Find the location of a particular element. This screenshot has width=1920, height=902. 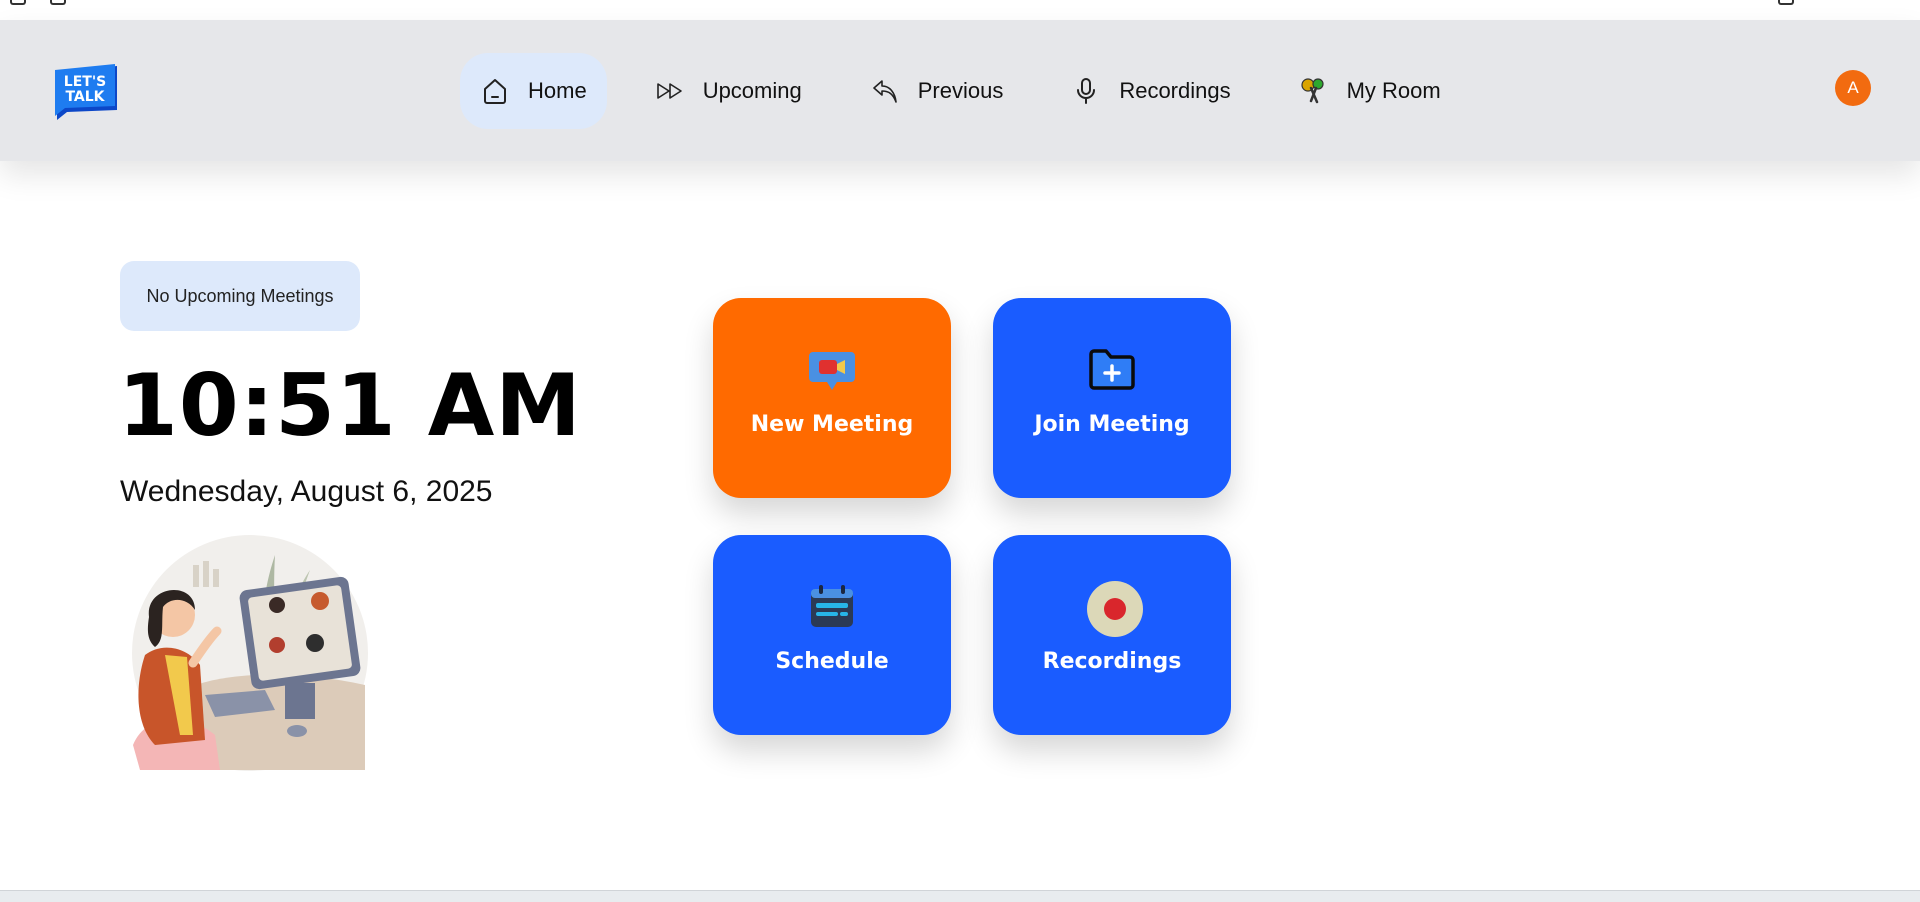

card-label: Recordings is located at coordinates (1112, 661).